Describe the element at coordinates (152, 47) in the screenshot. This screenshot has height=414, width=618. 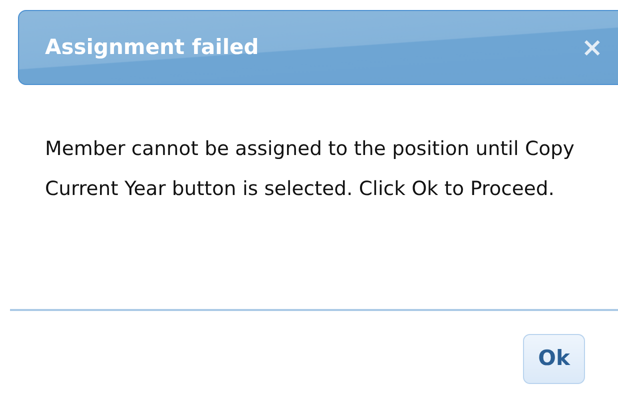
I see `dialog-title: Assignment failed` at that location.